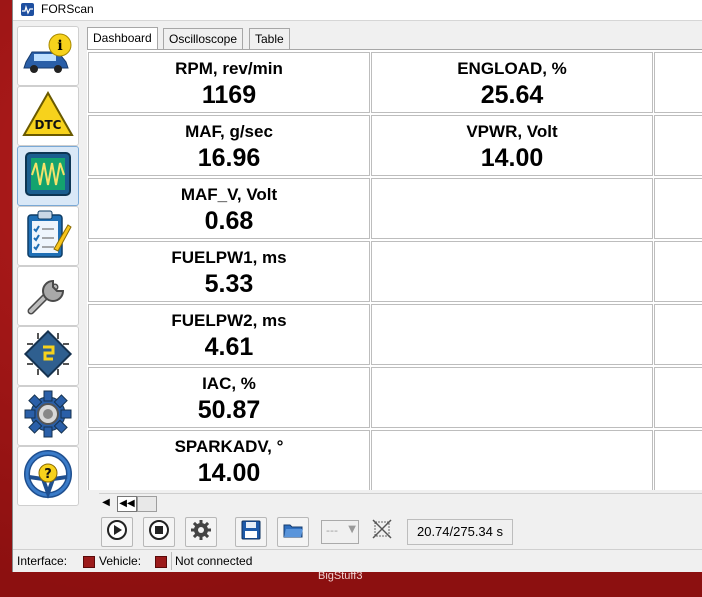 The image size is (702, 597). What do you see at coordinates (357, 560) in the screenshot?
I see `status-bar: Interface: Vehicle: Not connected` at bounding box center [357, 560].